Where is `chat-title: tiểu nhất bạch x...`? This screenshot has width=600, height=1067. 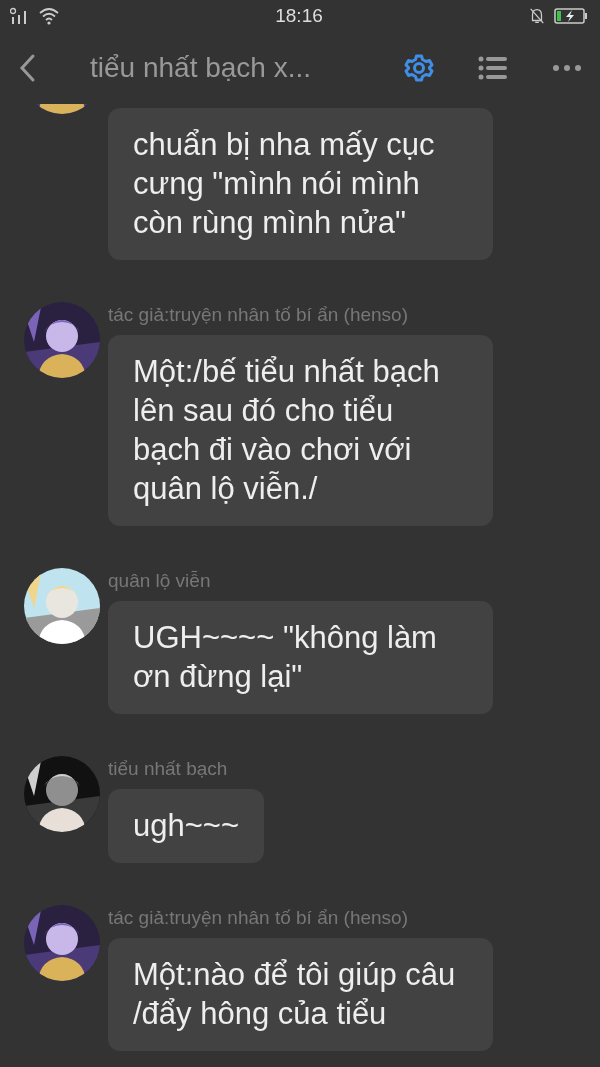 chat-title: tiểu nhất bạch x... is located at coordinates (201, 68).